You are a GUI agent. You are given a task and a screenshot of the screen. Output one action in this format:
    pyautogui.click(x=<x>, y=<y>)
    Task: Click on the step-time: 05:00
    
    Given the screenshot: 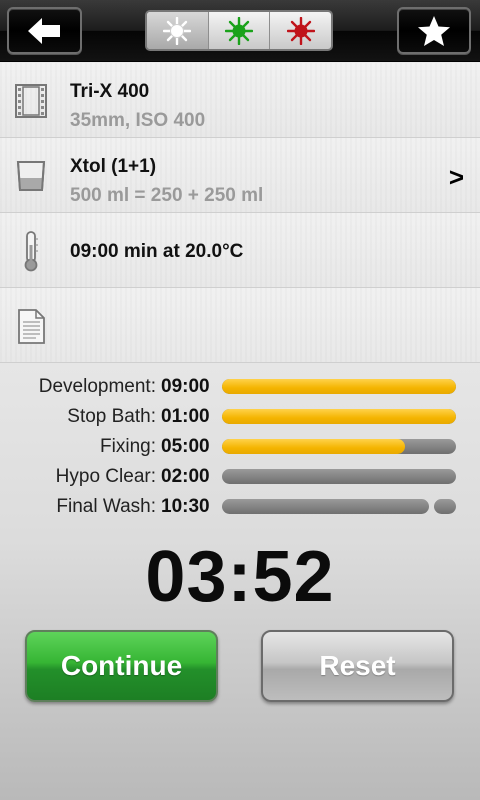 What is the action you would take?
    pyautogui.click(x=185, y=446)
    